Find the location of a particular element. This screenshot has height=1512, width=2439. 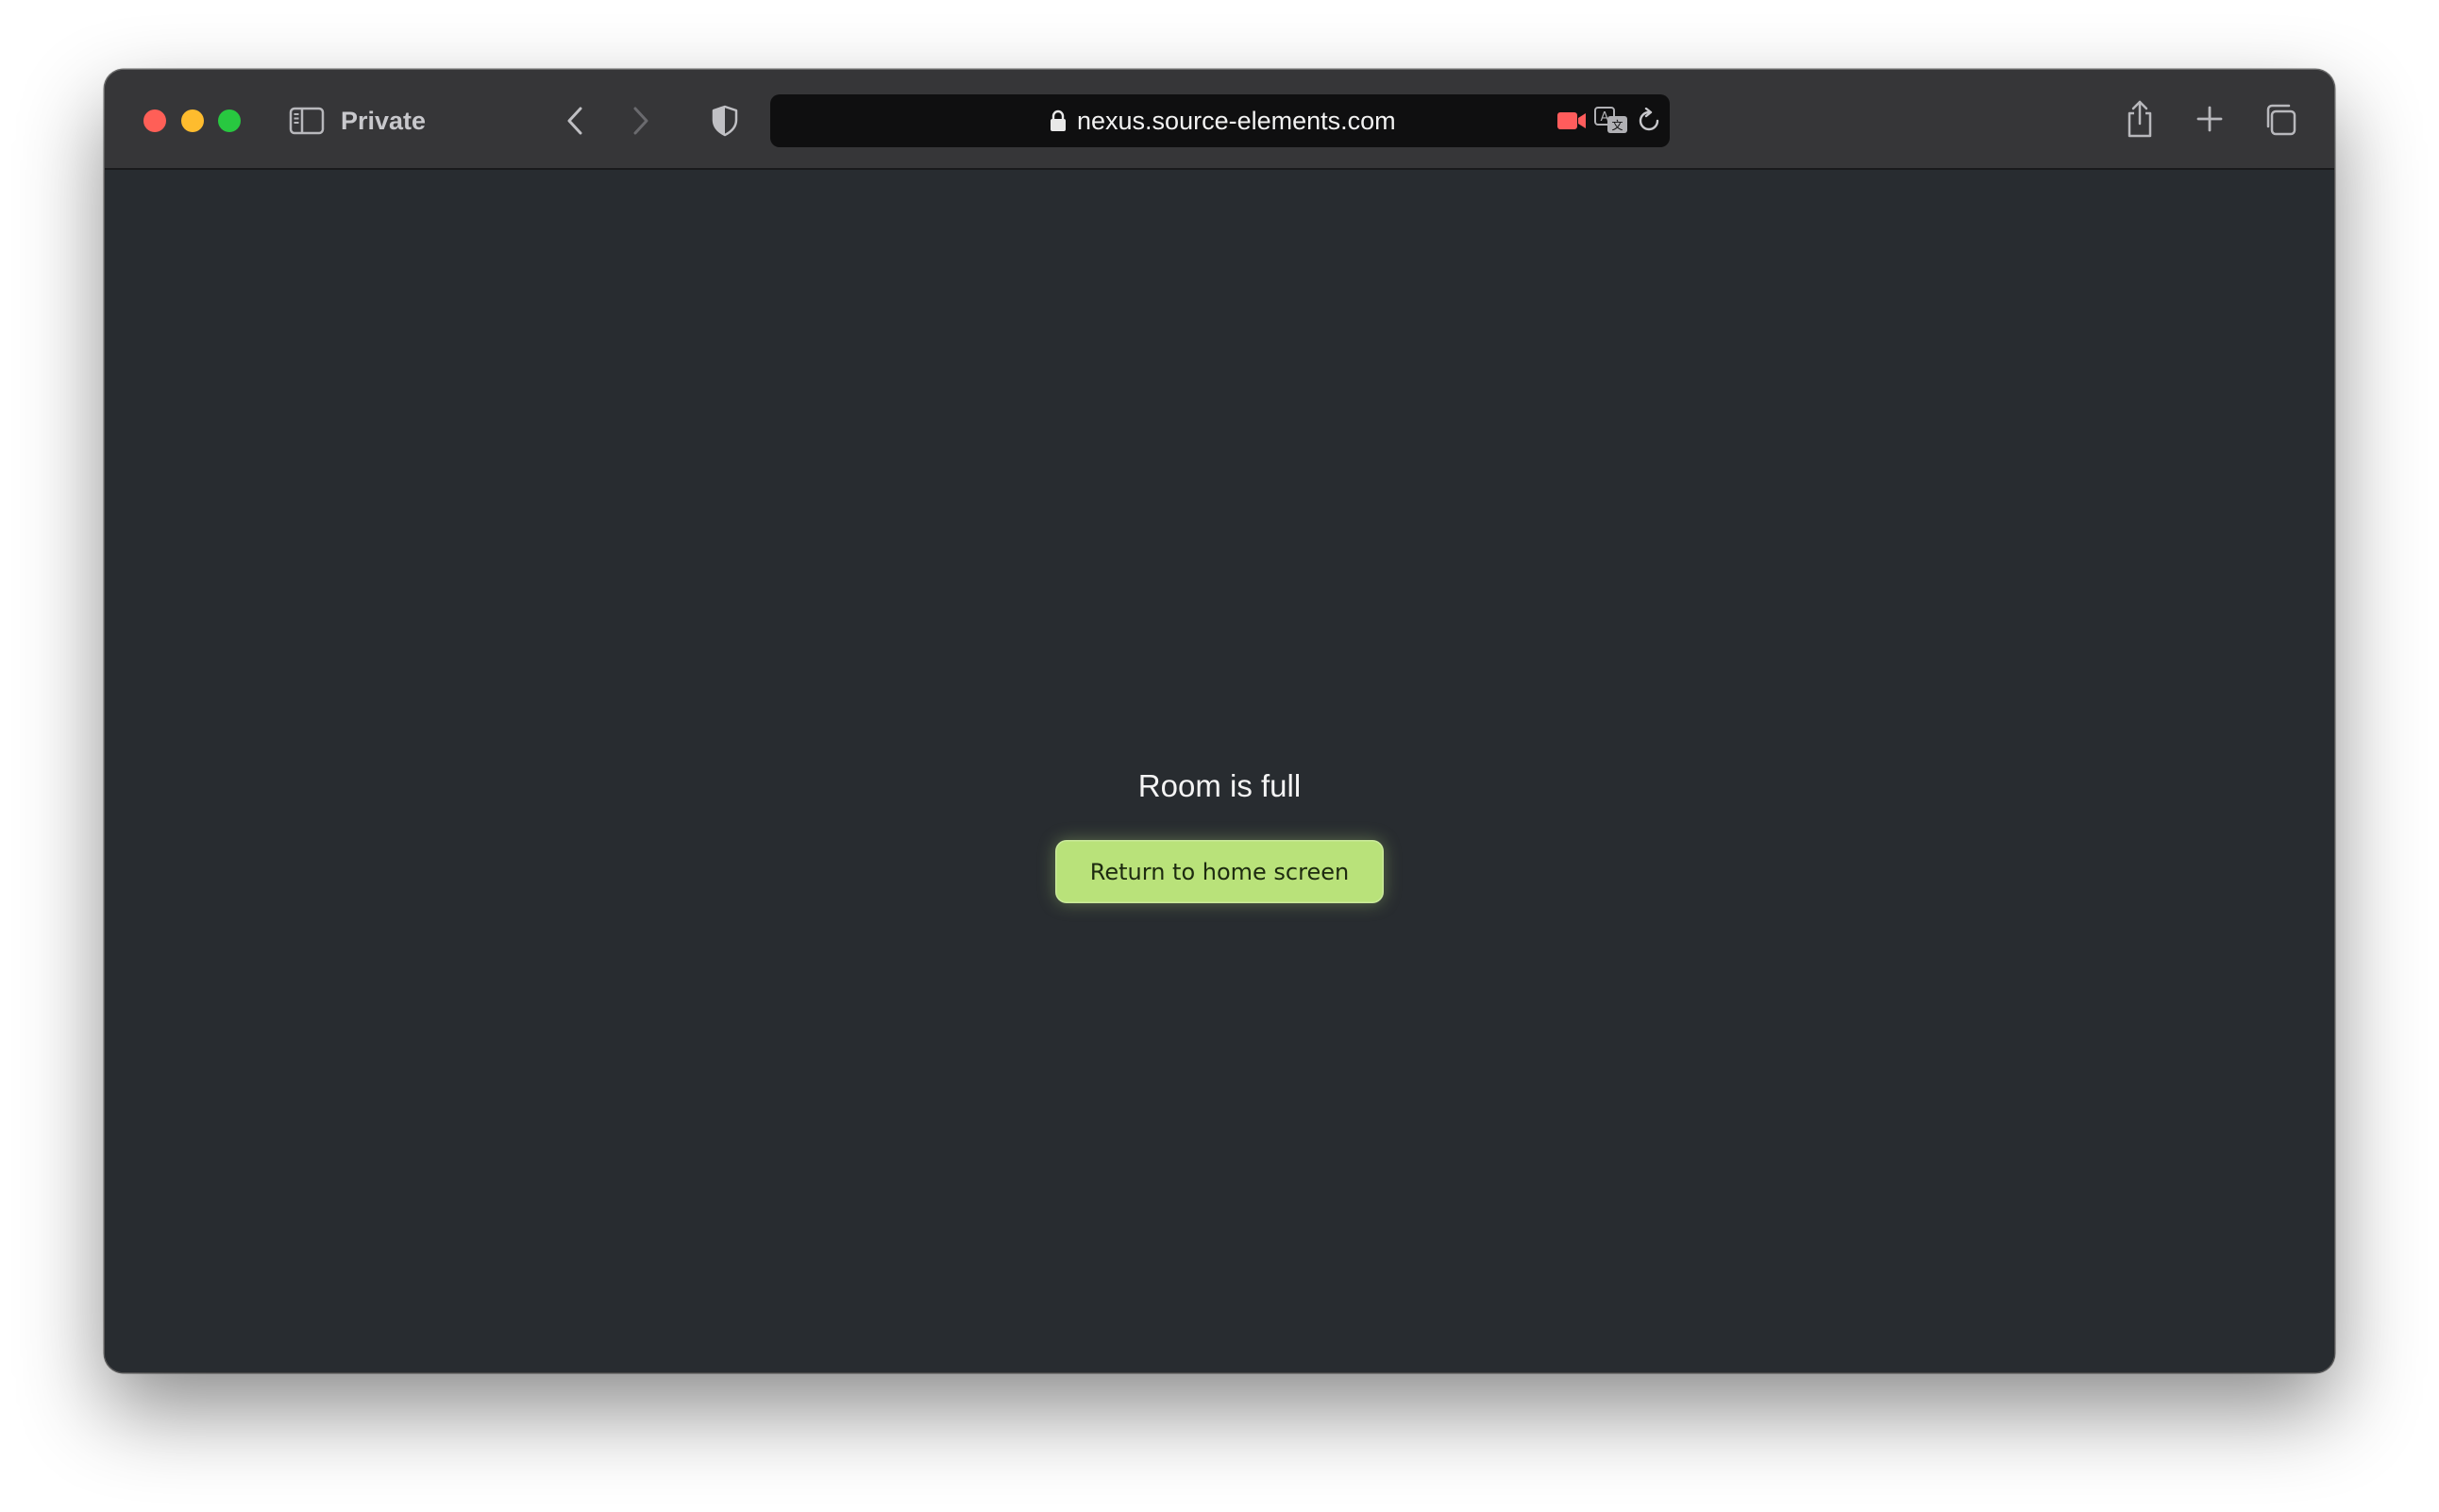

reload-icon is located at coordinates (1649, 121).